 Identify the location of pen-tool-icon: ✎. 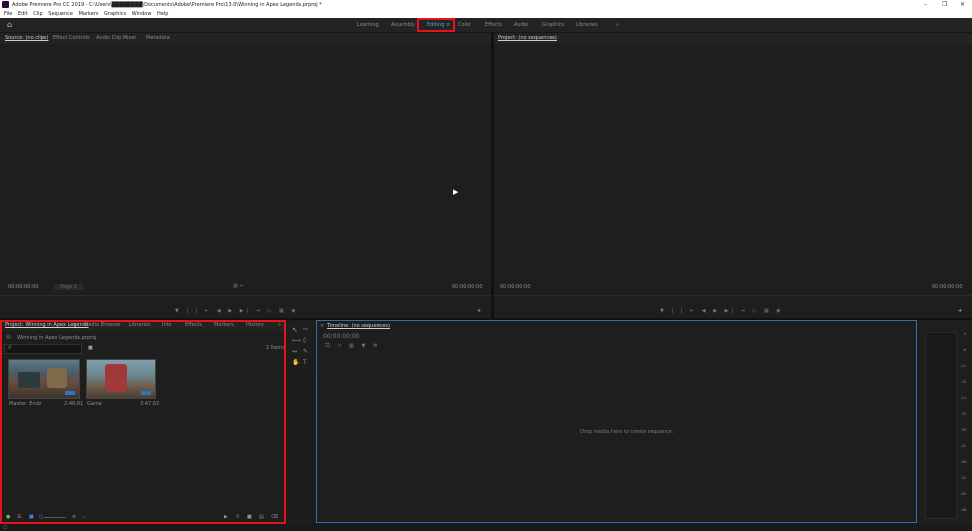
(305, 351).